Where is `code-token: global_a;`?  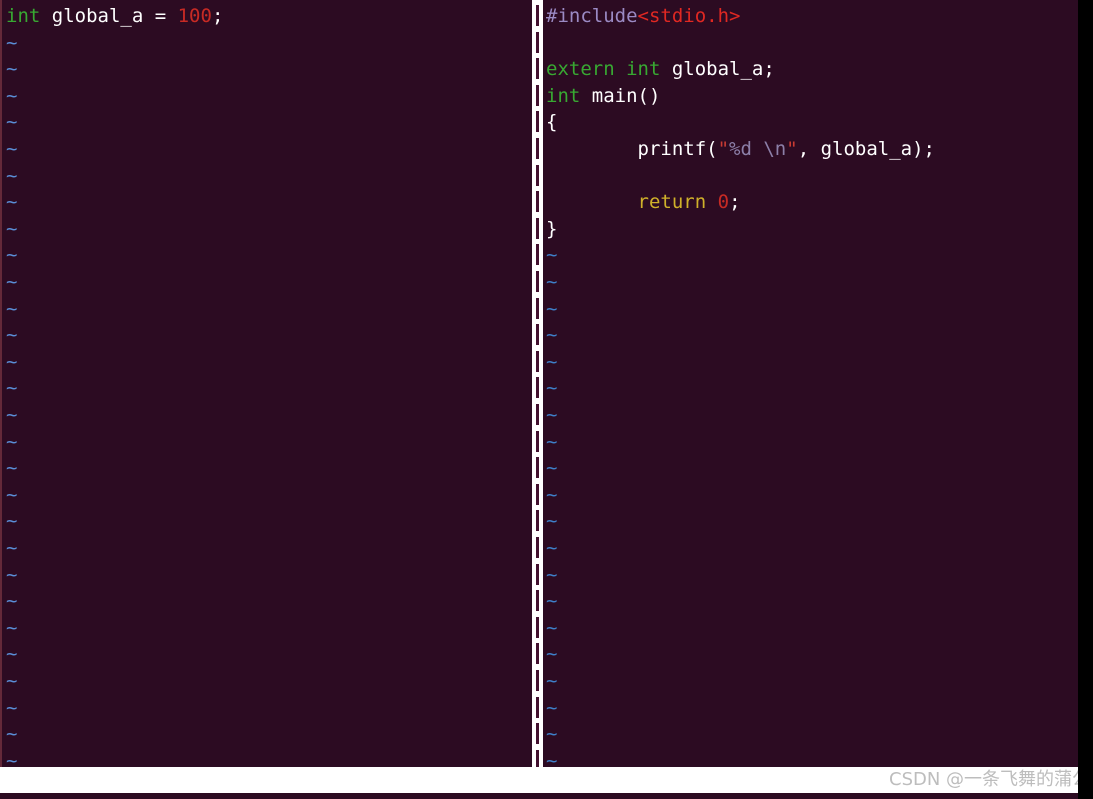
code-token: global_a; is located at coordinates (717, 69).